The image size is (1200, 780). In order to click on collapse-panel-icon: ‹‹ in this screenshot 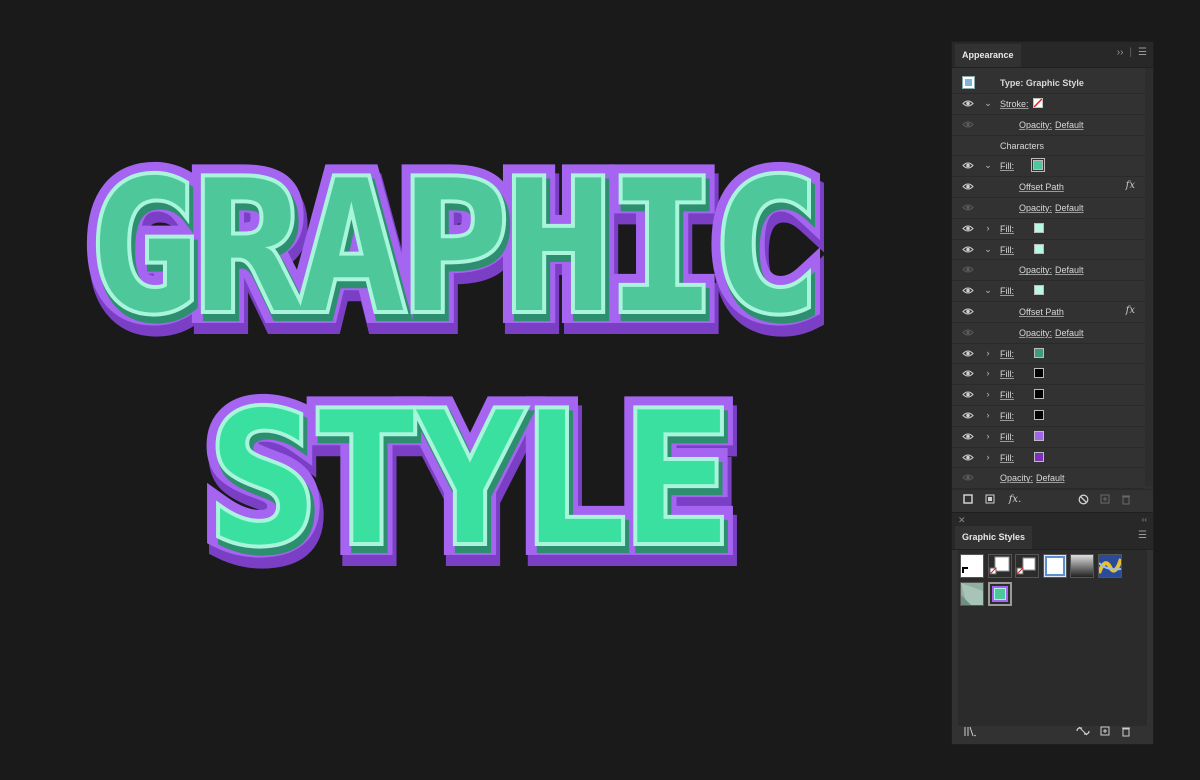, I will do `click(1144, 519)`.